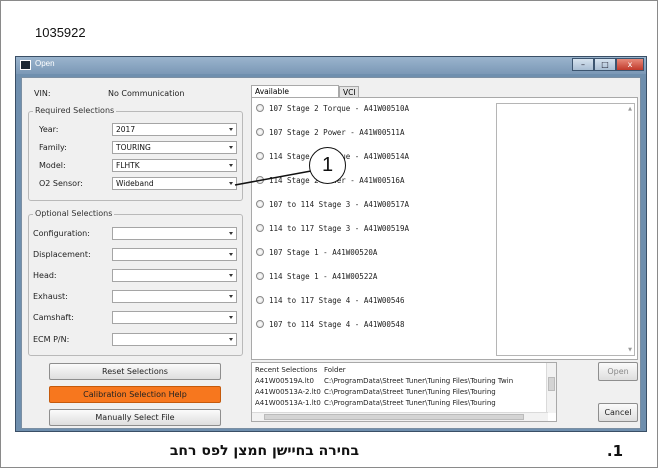 This screenshot has width=658, height=469. Describe the element at coordinates (327, 165) in the screenshot. I see `callout-marker: 1` at that location.